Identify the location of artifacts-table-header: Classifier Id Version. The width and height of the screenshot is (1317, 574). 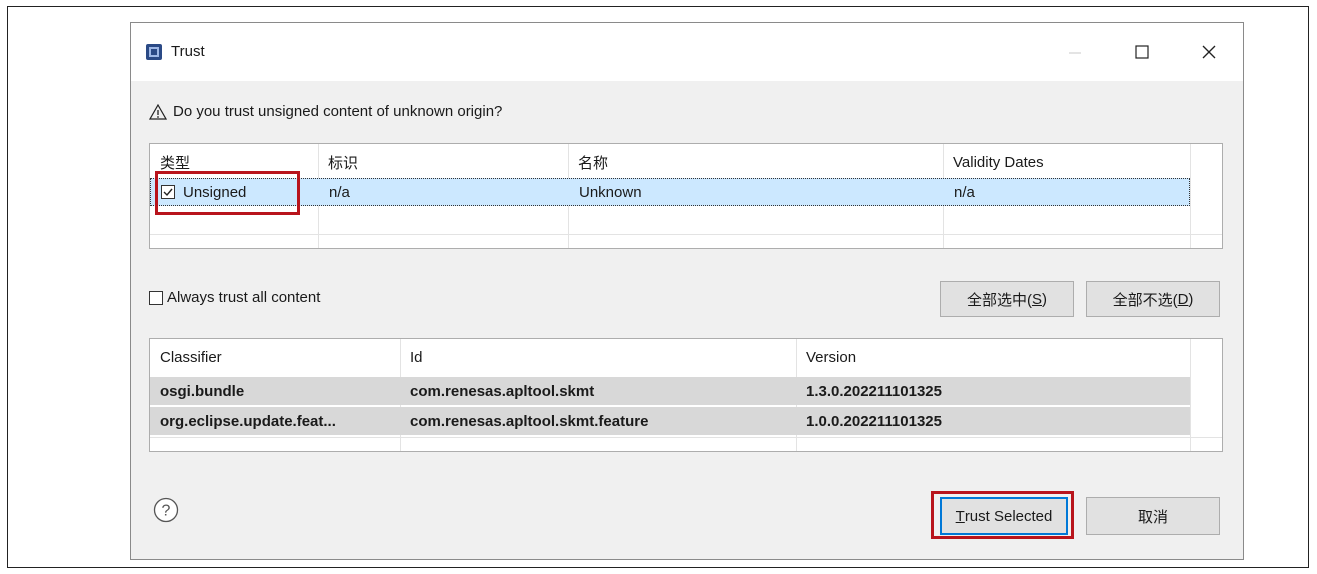
(670, 357).